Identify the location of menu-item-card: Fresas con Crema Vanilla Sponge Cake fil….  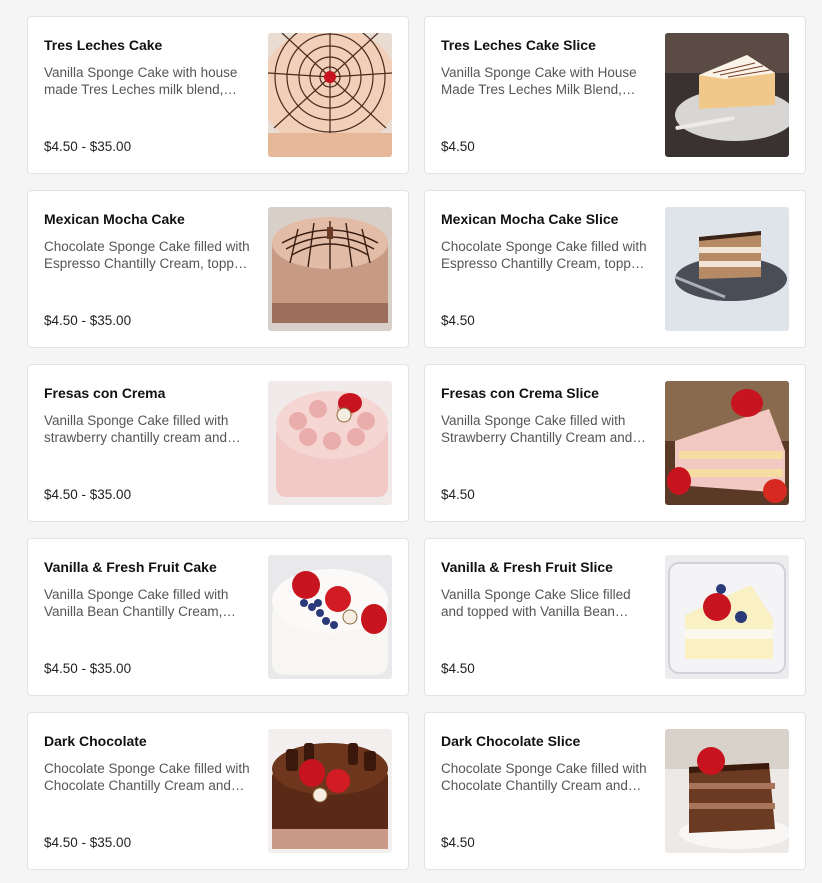
(218, 443).